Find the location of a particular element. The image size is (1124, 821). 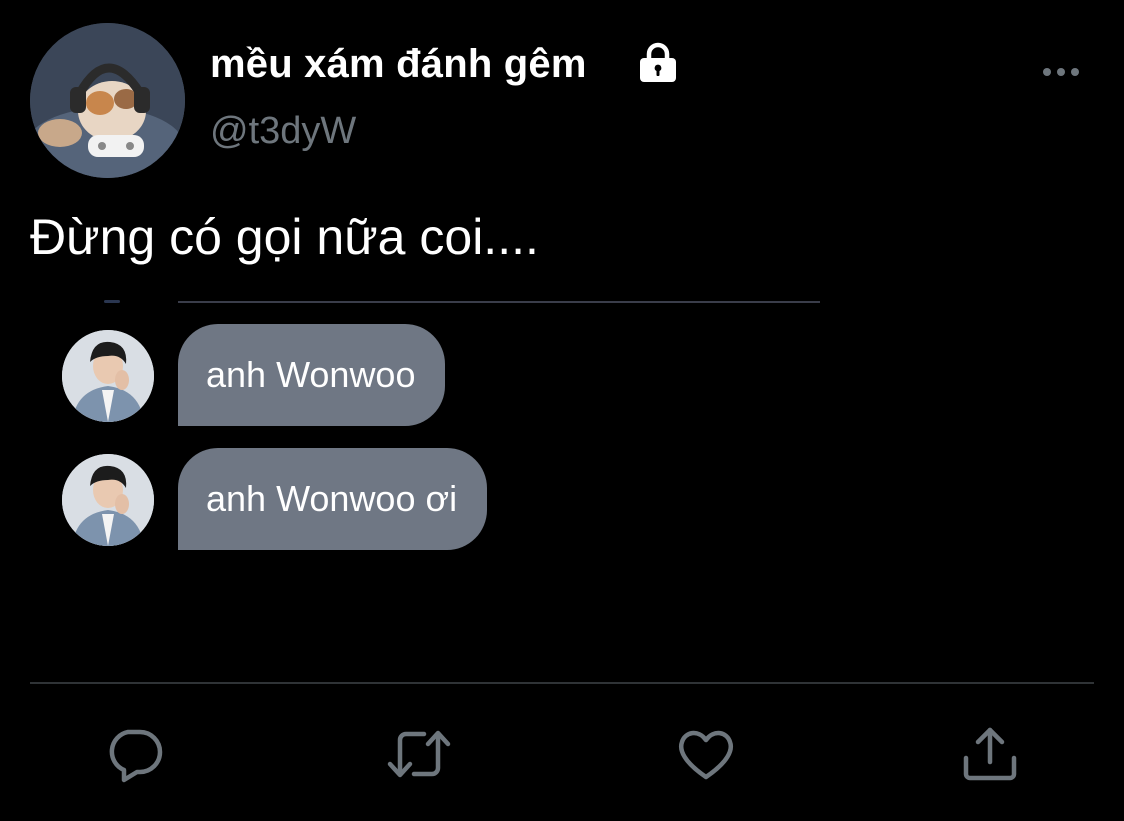

reply-button is located at coordinates (134, 754).